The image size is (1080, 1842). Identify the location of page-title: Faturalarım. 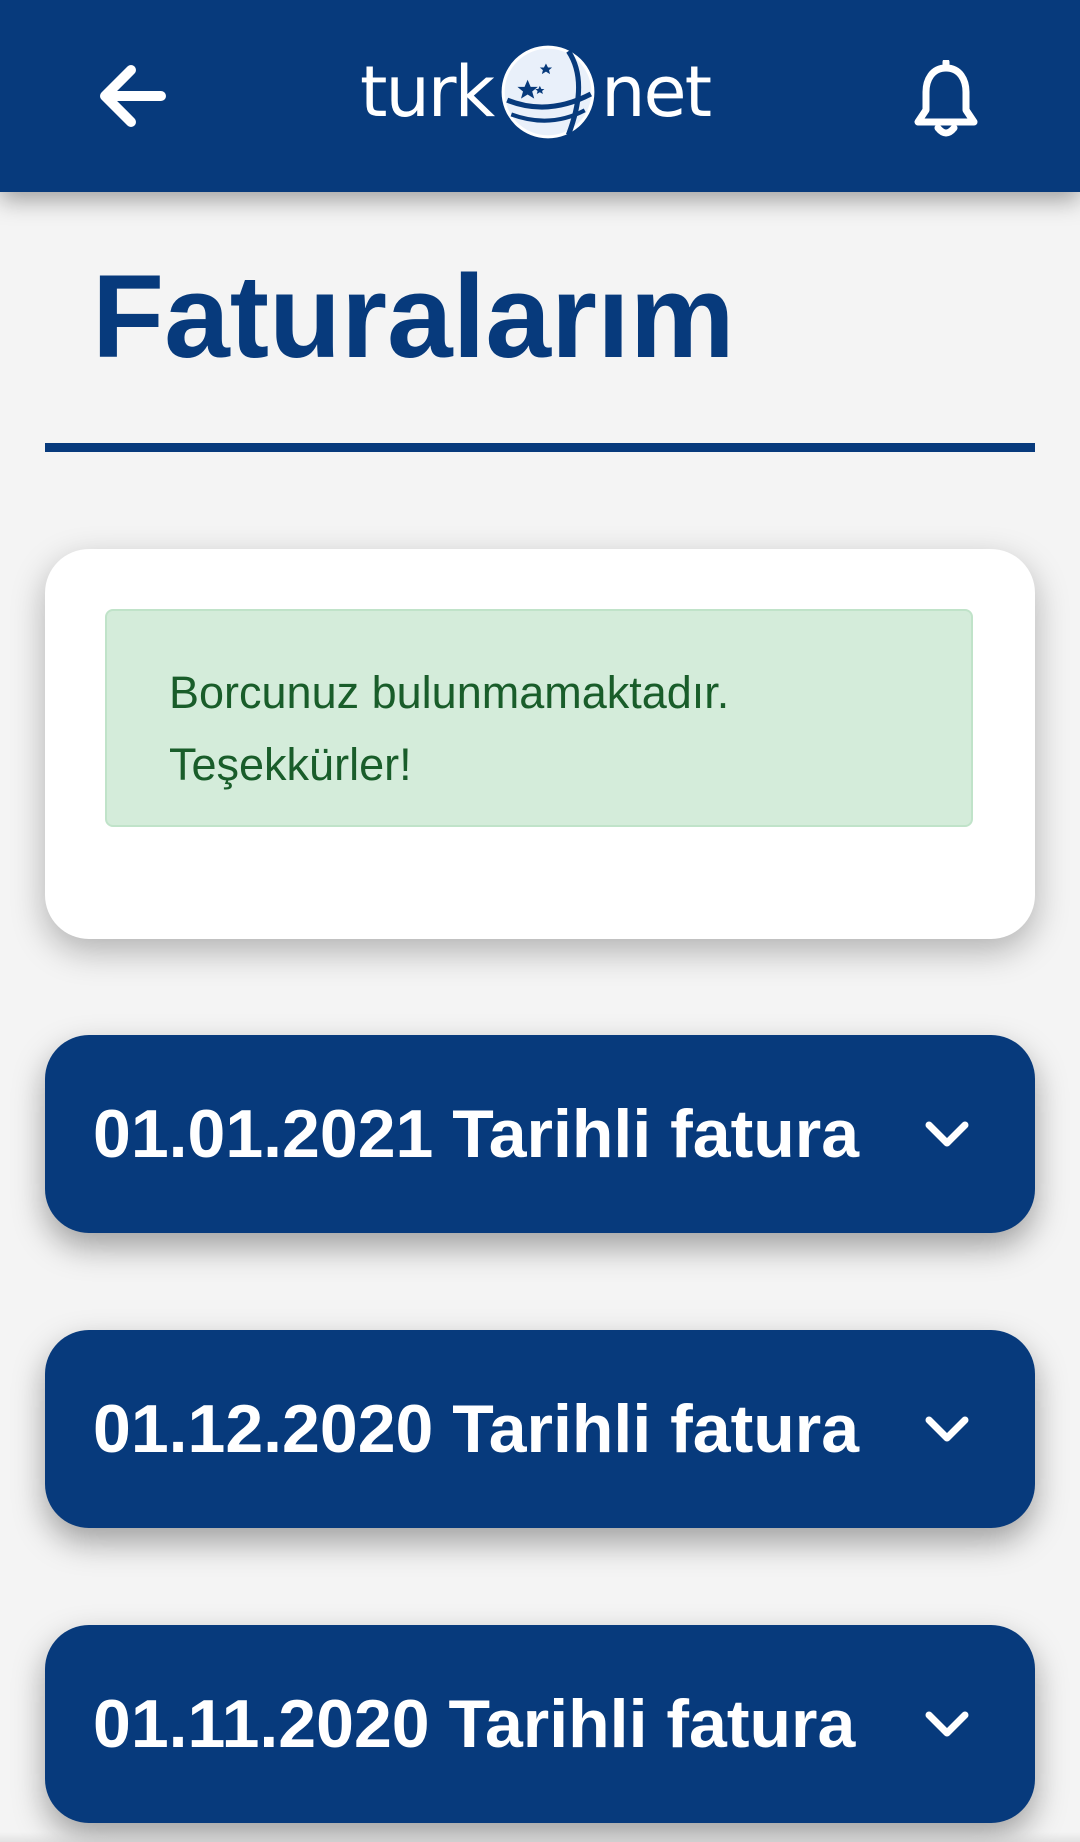
(413, 317).